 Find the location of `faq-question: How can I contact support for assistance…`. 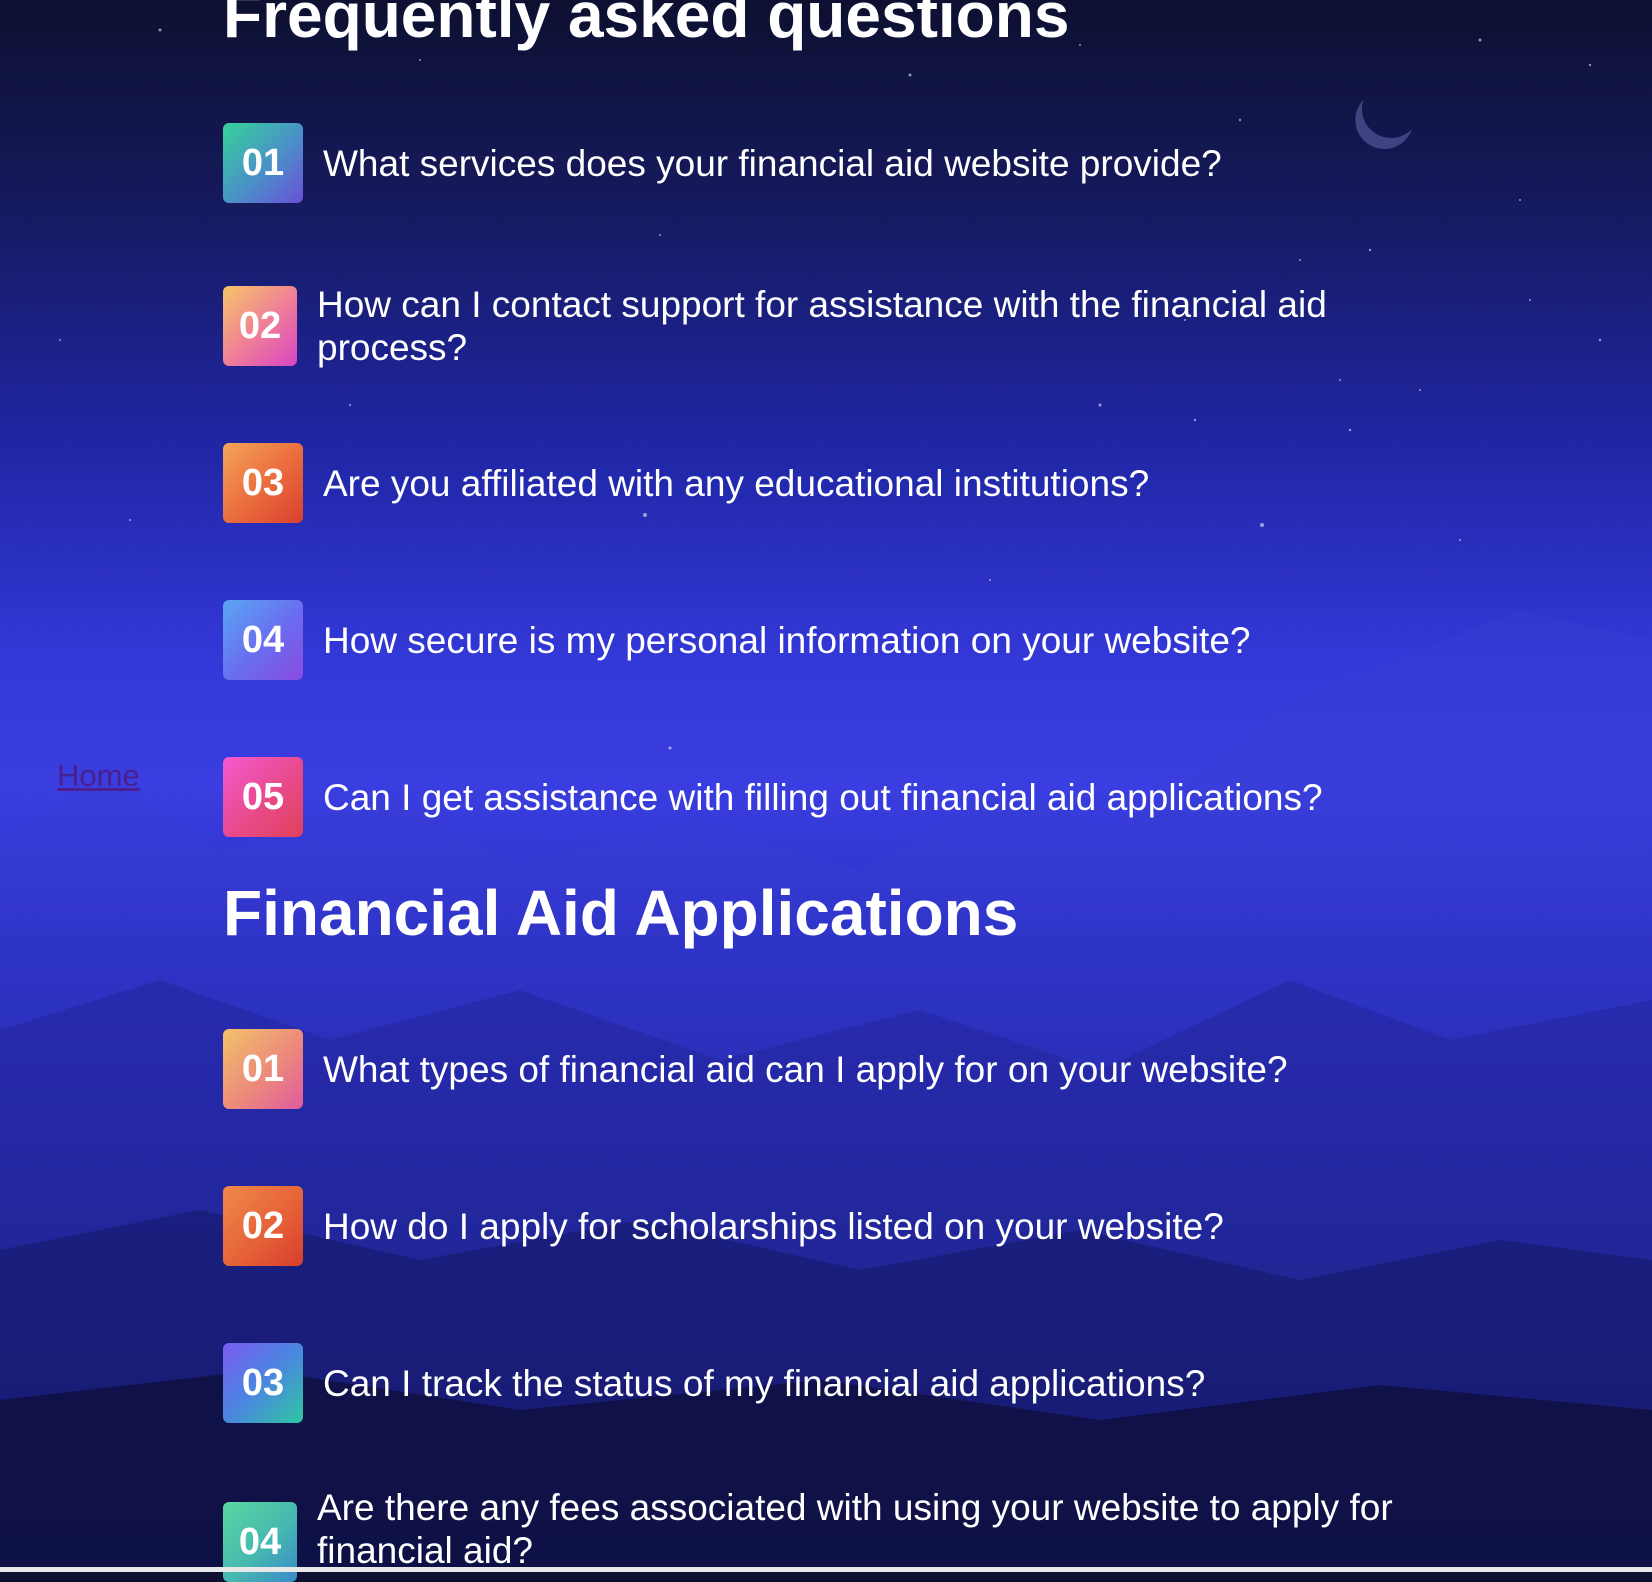

faq-question: How can I contact support for assistance… is located at coordinates (822, 326).